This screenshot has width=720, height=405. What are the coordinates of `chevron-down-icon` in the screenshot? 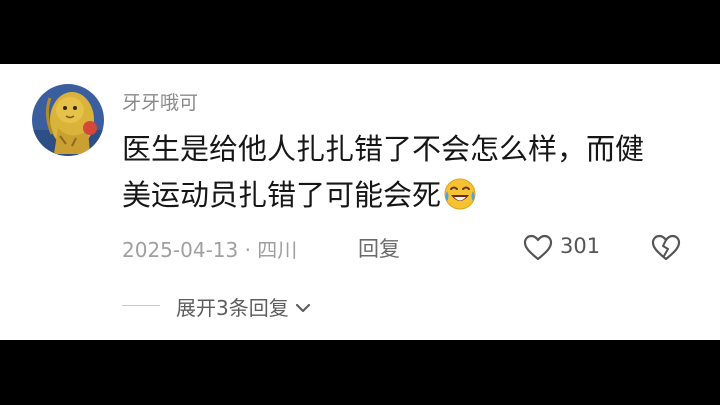 It's located at (303, 308).